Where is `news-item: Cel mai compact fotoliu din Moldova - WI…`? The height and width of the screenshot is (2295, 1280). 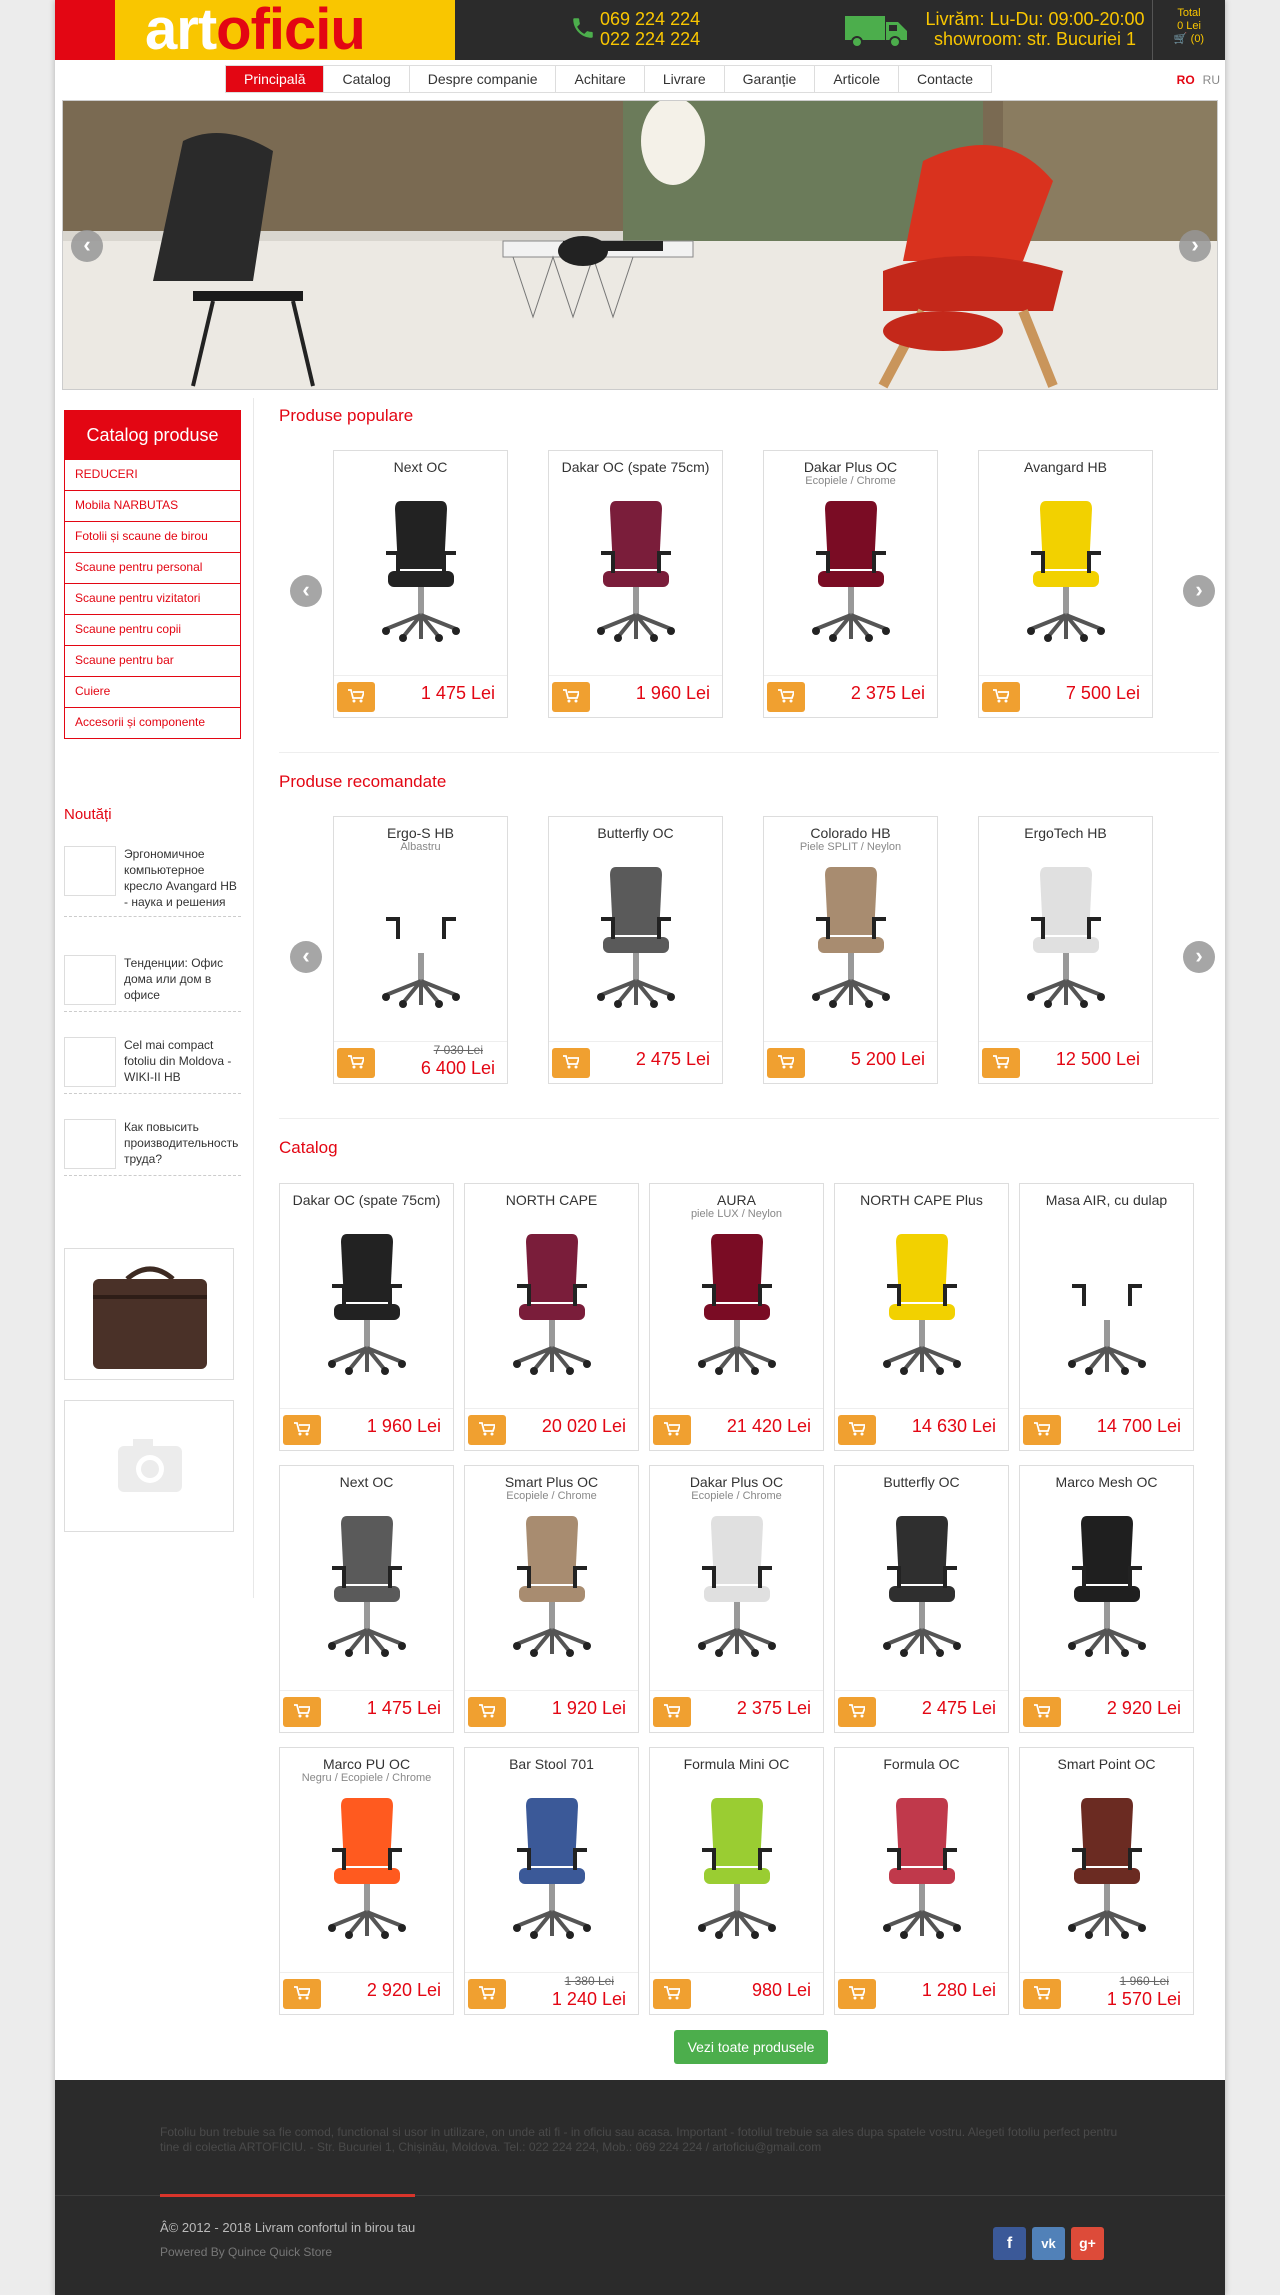 news-item: Cel mai compact fotoliu din Moldova - WI… is located at coordinates (152, 1065).